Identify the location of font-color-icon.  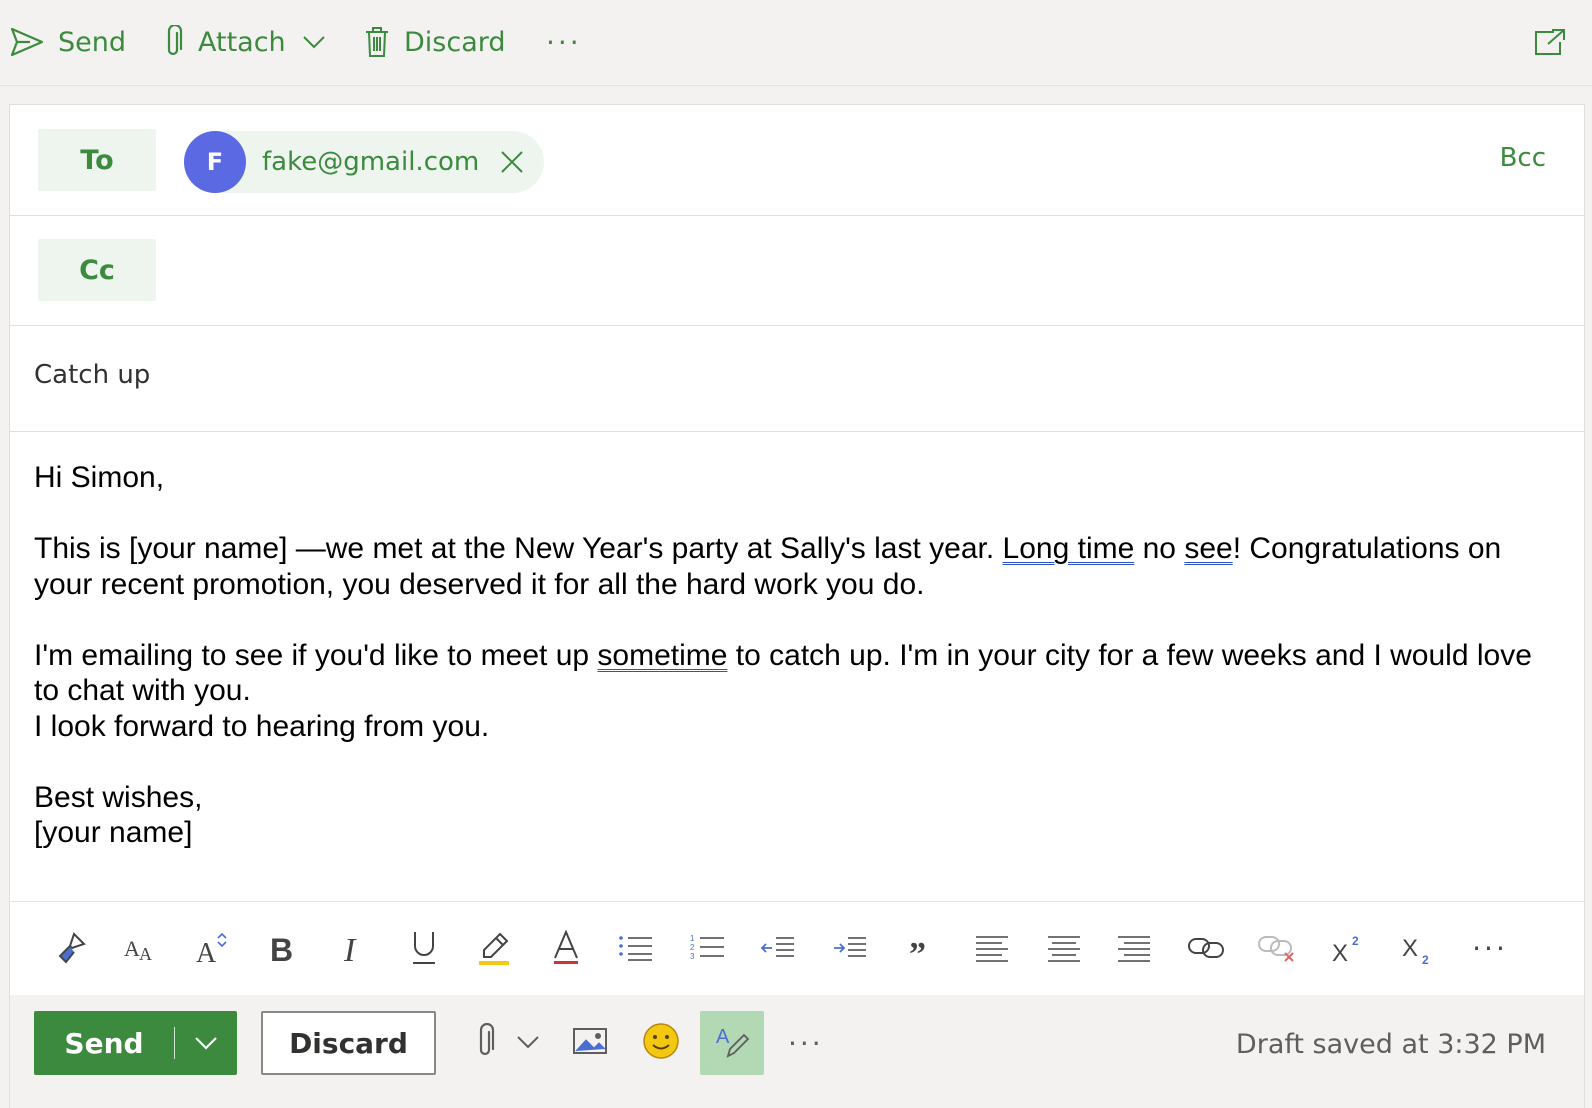
(566, 948).